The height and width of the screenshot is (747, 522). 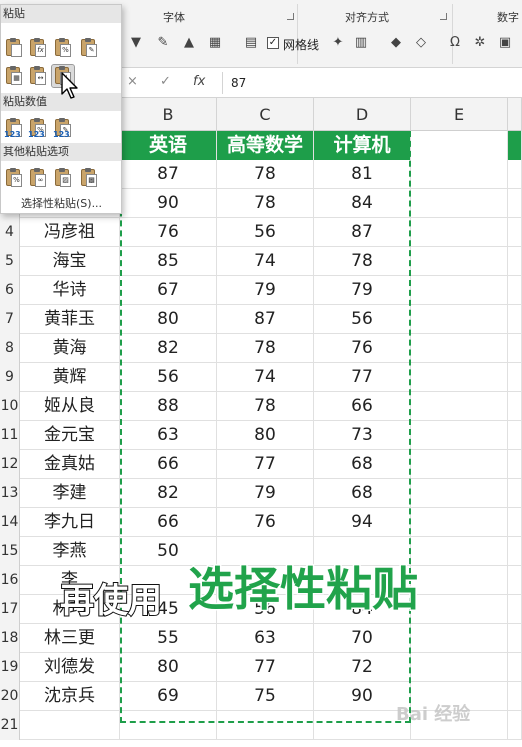 What do you see at coordinates (265, 725) in the screenshot?
I see `math-score-cell` at bounding box center [265, 725].